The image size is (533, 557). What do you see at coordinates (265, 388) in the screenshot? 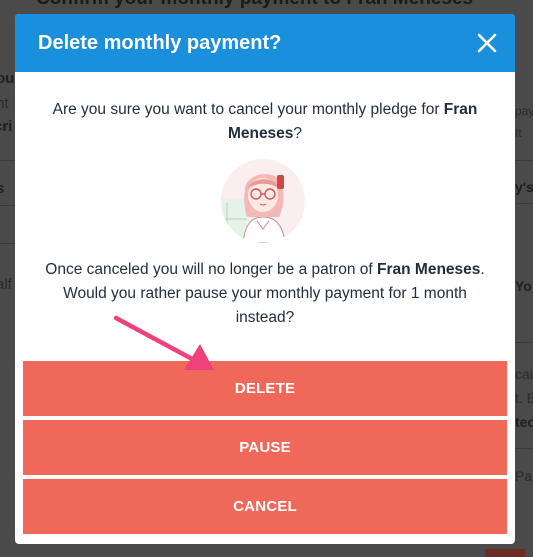
I see `delete-button: DELETE` at bounding box center [265, 388].